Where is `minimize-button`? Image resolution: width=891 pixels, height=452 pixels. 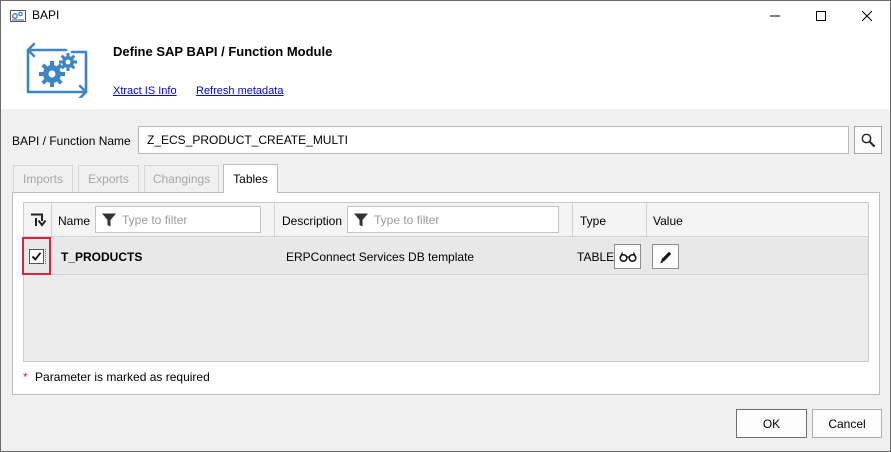 minimize-button is located at coordinates (775, 16).